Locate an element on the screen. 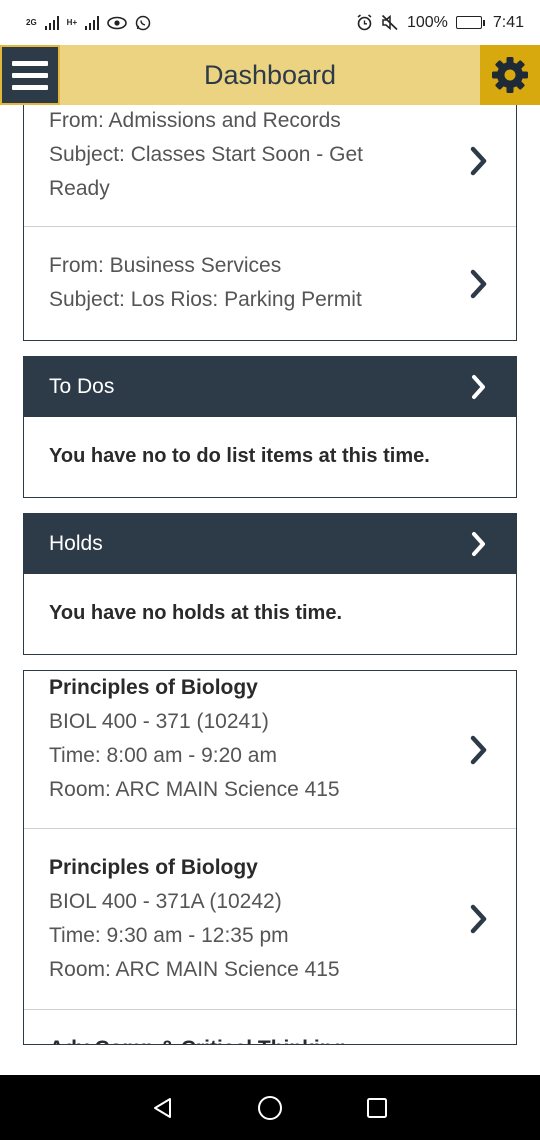 The height and width of the screenshot is (1140, 540). message-subject: Subject: Los Rios: Parking Permit is located at coordinates (205, 299).